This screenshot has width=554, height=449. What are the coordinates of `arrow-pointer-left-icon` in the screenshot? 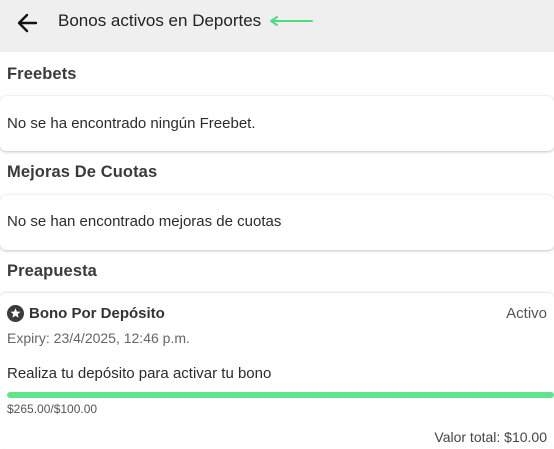 It's located at (291, 21).